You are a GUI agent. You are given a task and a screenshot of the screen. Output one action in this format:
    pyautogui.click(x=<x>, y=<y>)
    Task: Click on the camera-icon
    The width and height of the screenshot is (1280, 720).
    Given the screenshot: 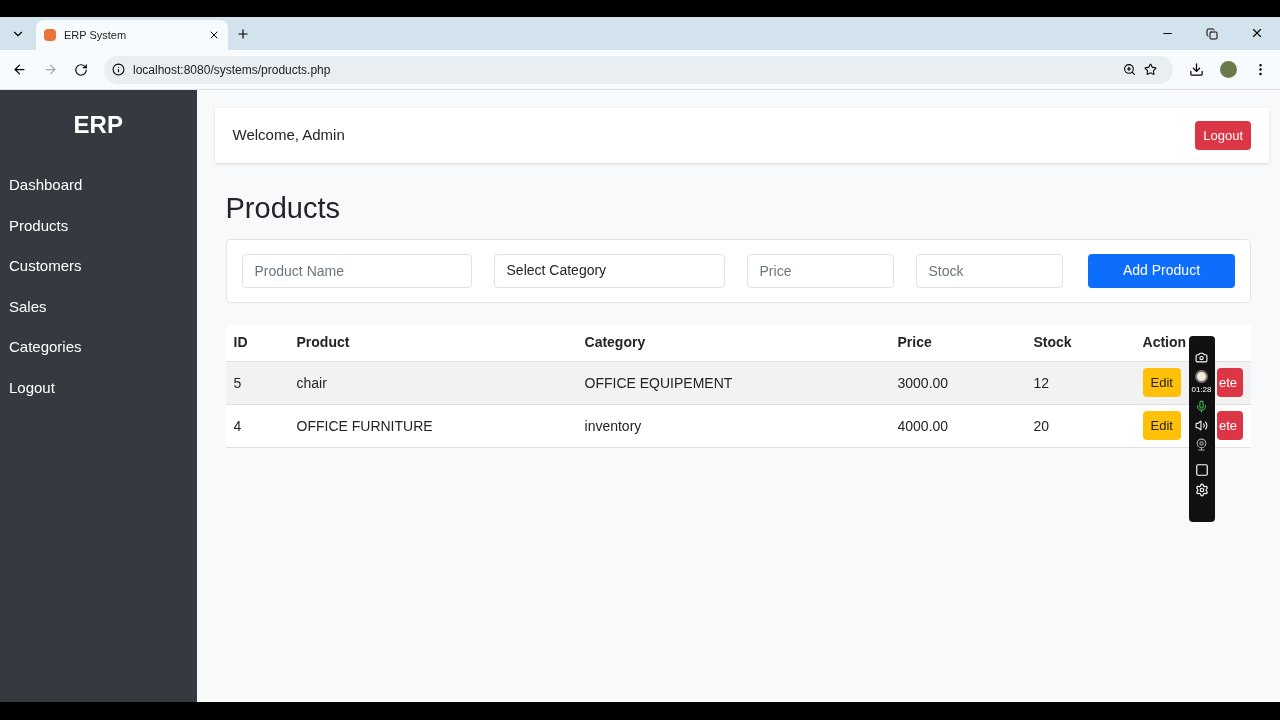 What is the action you would take?
    pyautogui.click(x=1201, y=357)
    